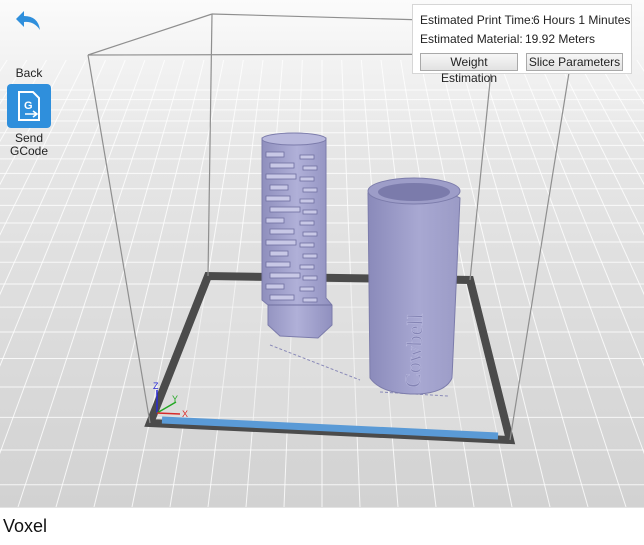  What do you see at coordinates (322, 526) in the screenshot?
I see `status-bar: Voxel` at bounding box center [322, 526].